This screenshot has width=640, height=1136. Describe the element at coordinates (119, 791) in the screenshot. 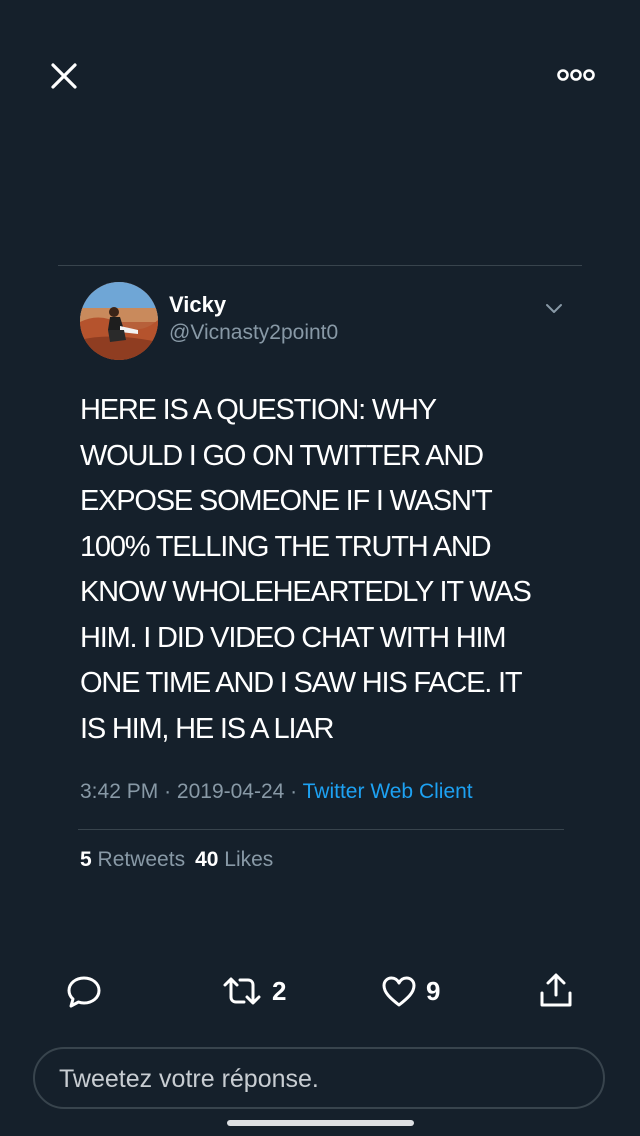

I see `tweet-time: 3:42 PM` at that location.